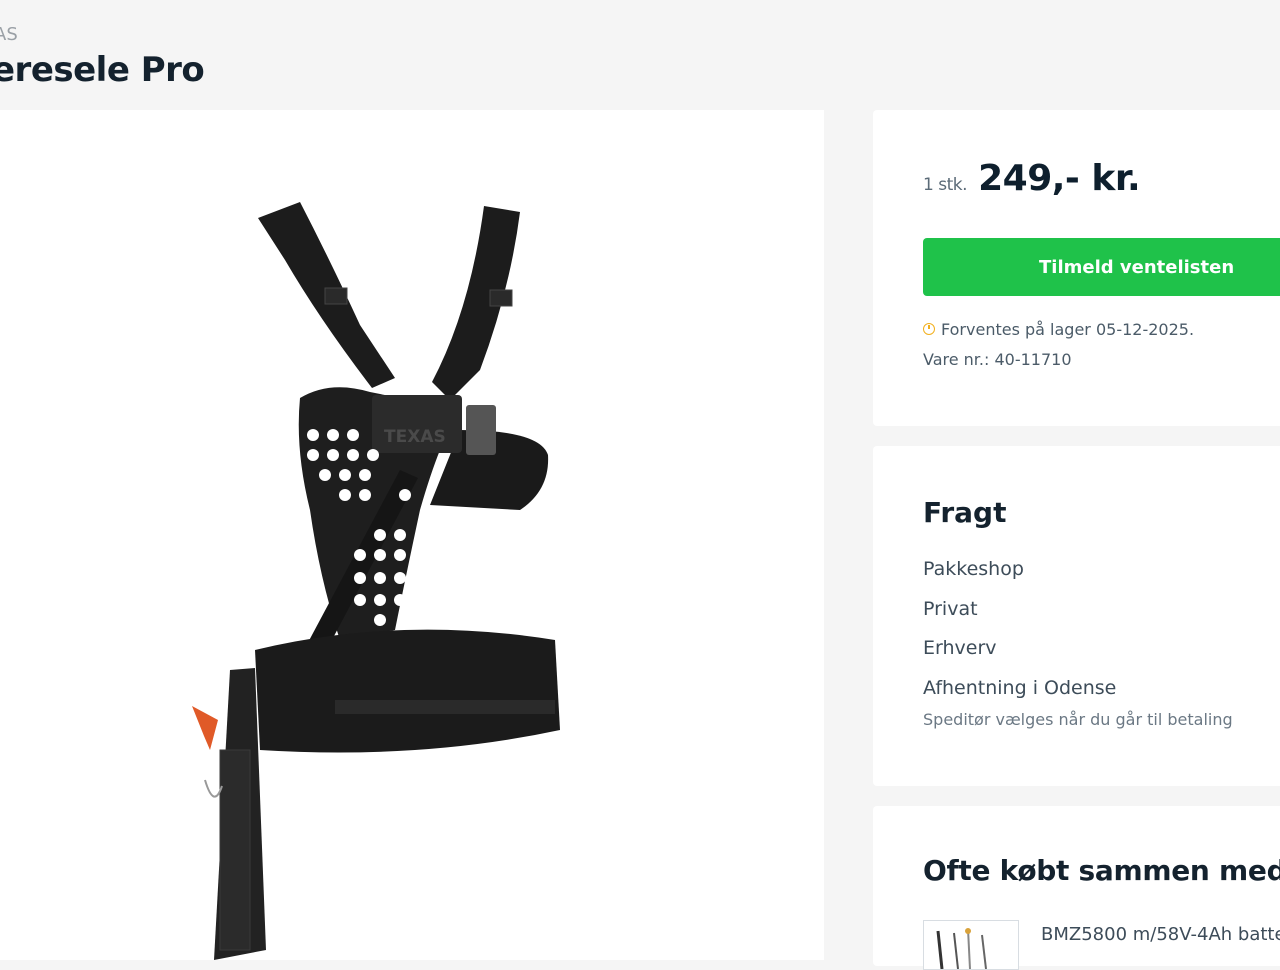 Image resolution: width=1280 pixels, height=970 pixels. What do you see at coordinates (9, 34) in the screenshot?
I see `breadcrumb-brand: AS` at bounding box center [9, 34].